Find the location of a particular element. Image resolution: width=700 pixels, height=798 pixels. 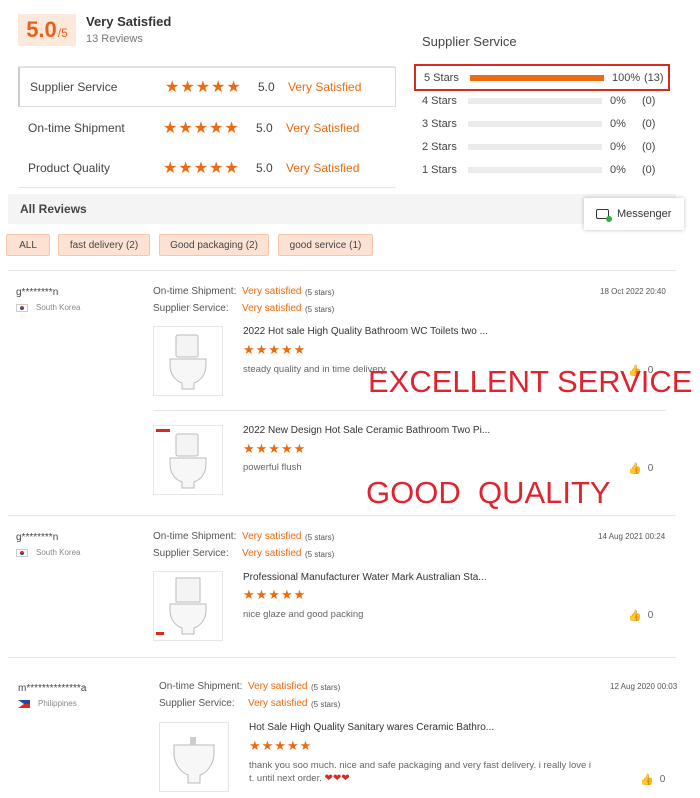

all-reviews-title: All Reviews is located at coordinates (53, 209).